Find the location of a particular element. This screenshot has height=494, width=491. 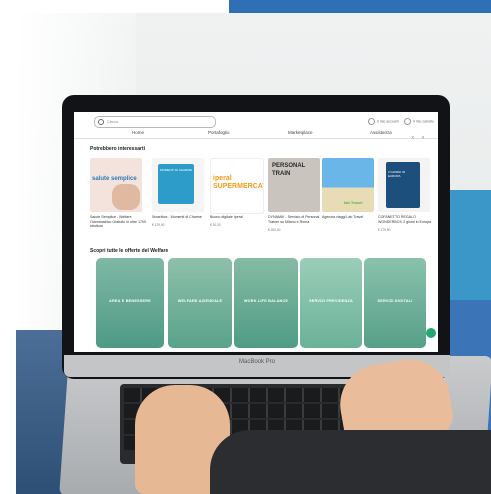

welfare-tile: AREA E BENESSERE is located at coordinates (130, 303).